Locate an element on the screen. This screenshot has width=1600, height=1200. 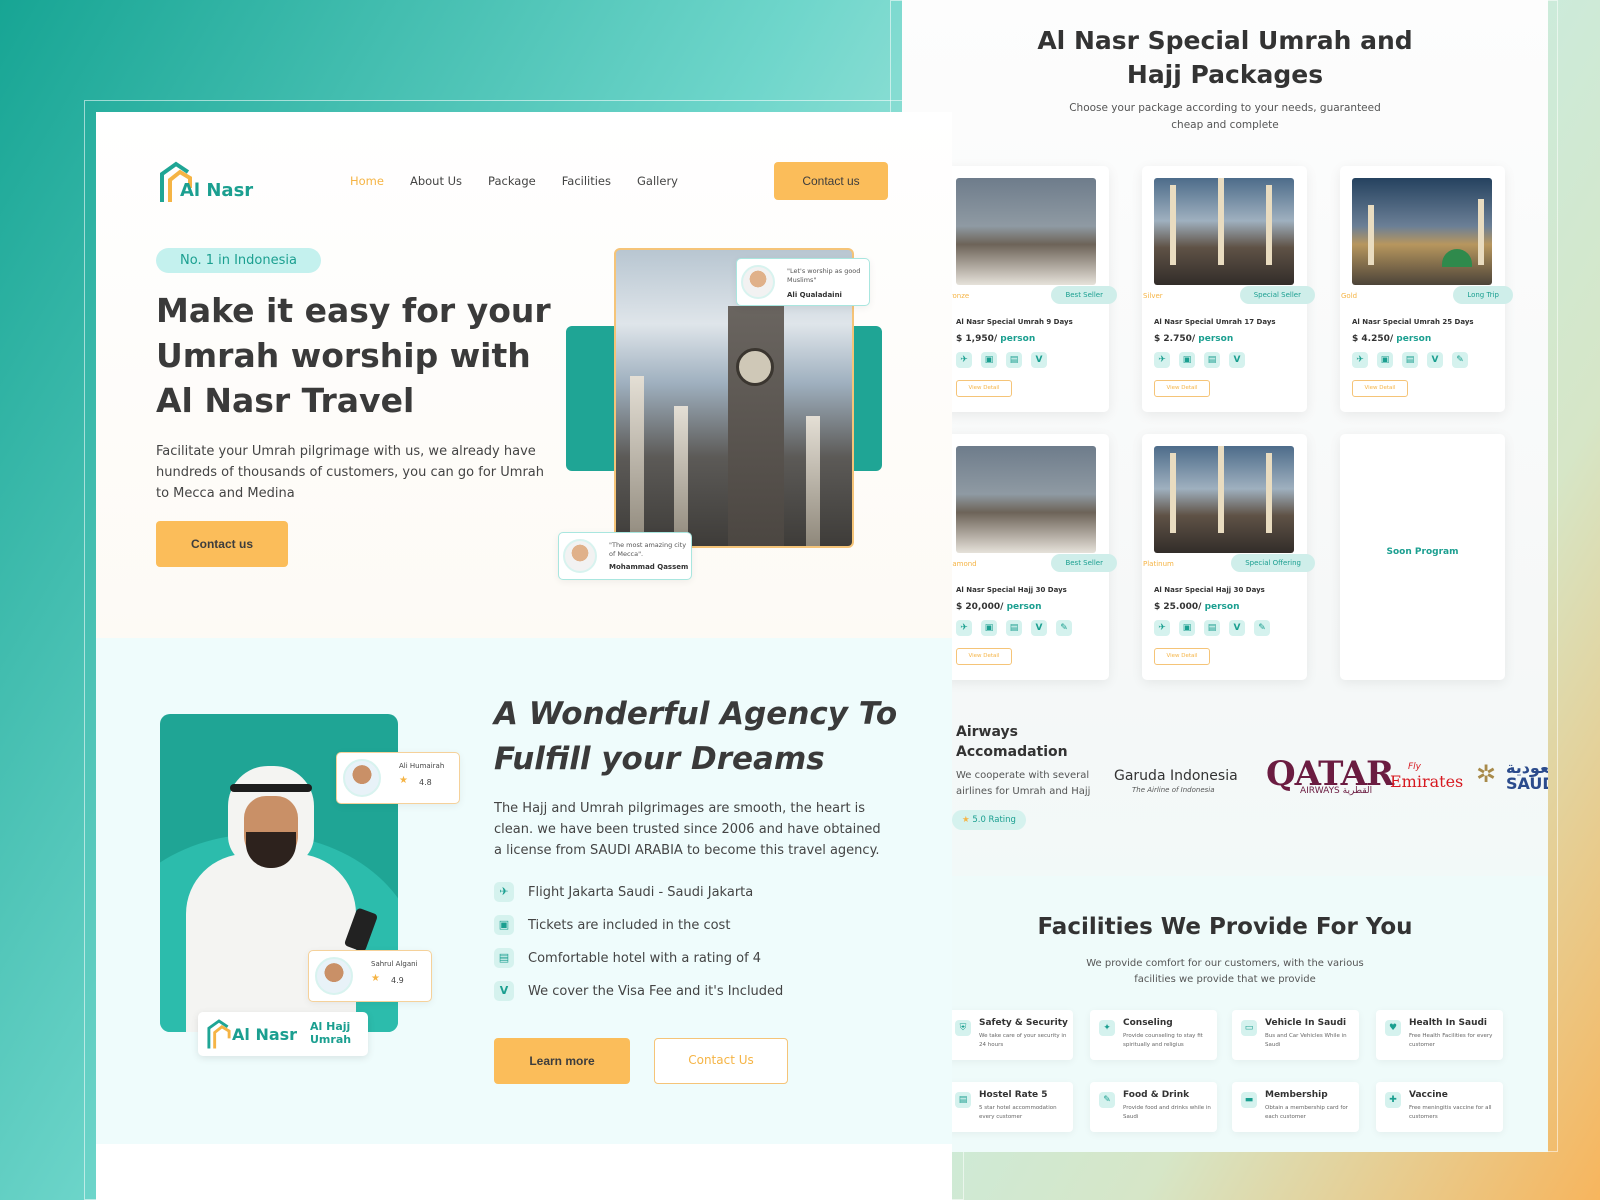
package-price: $ 2.750/ person is located at coordinates (1194, 339).